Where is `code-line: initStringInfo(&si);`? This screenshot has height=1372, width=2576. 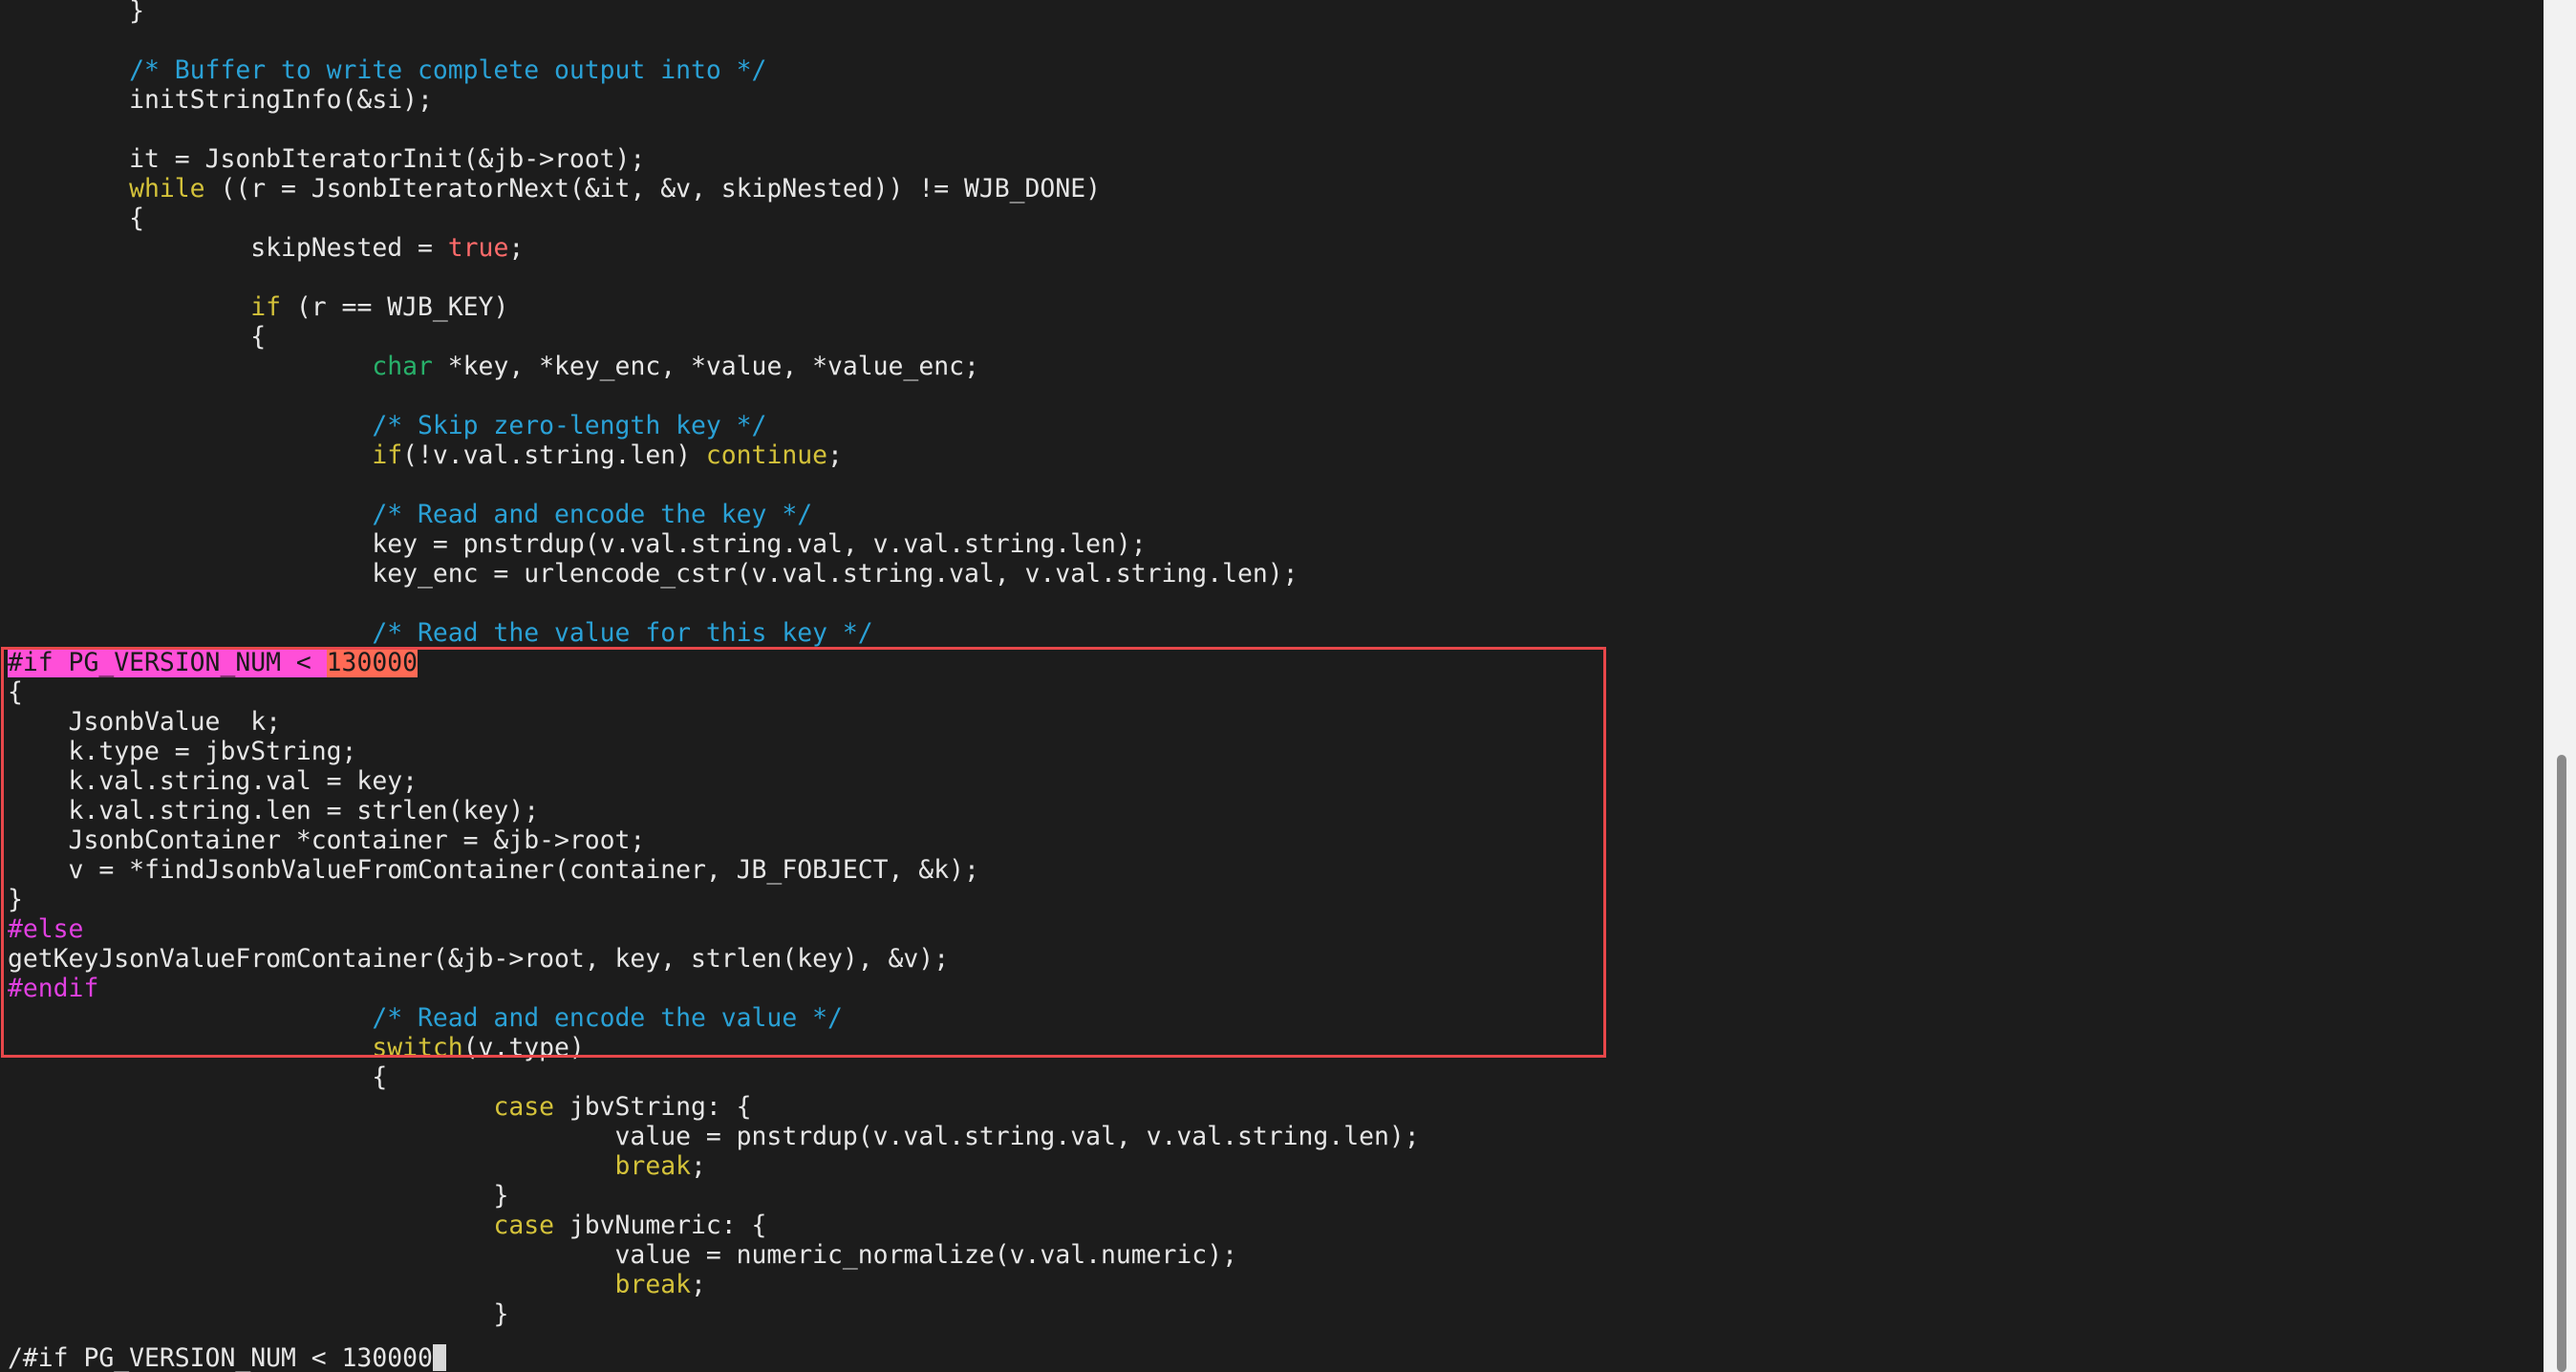 code-line: initStringInfo(&si); is located at coordinates (220, 100).